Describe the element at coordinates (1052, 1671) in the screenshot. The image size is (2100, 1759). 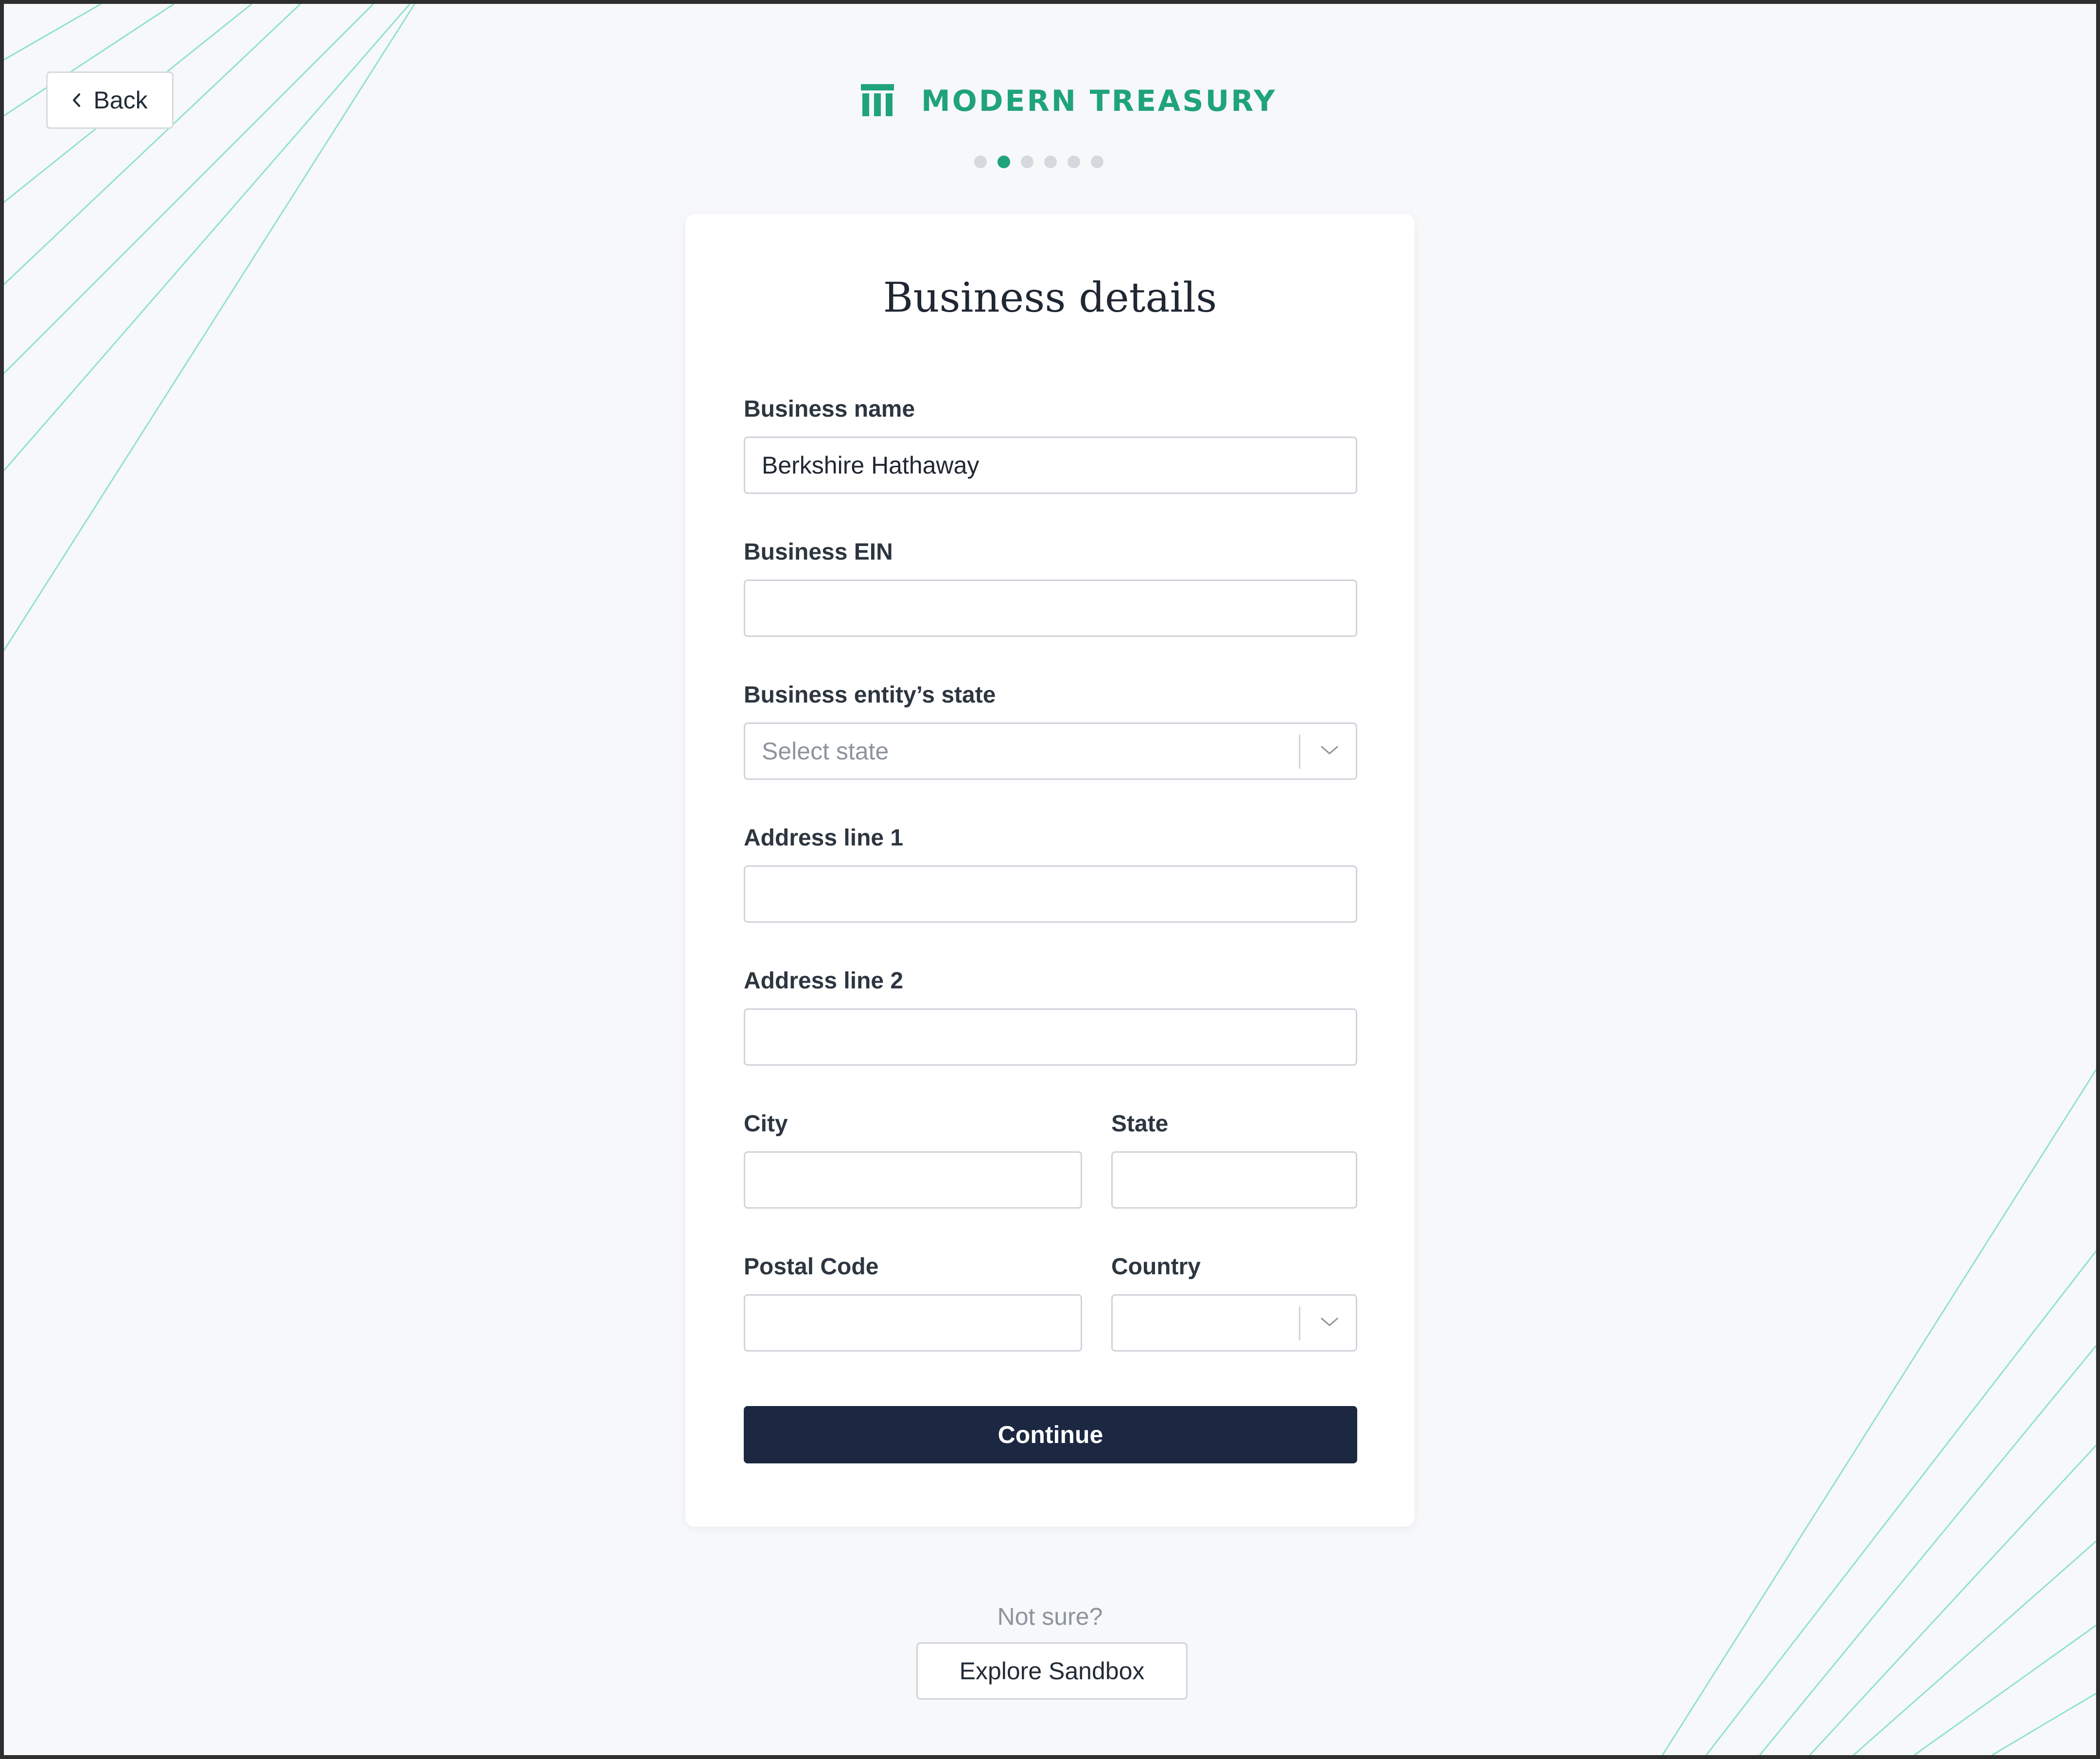
I see `explore-sandbox-button: Explore Sandbox` at that location.